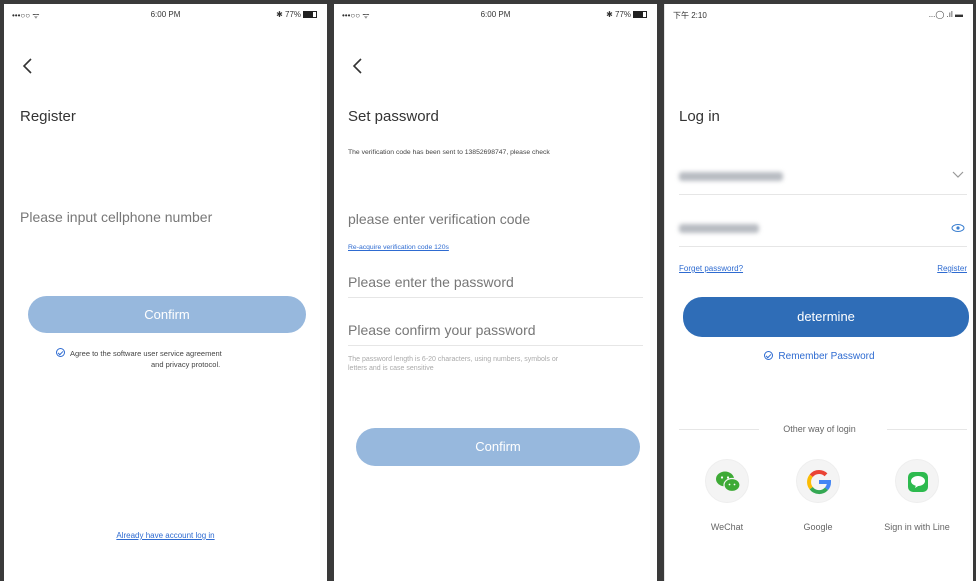  Describe the element at coordinates (731, 176) in the screenshot. I see `account-input-value` at that location.